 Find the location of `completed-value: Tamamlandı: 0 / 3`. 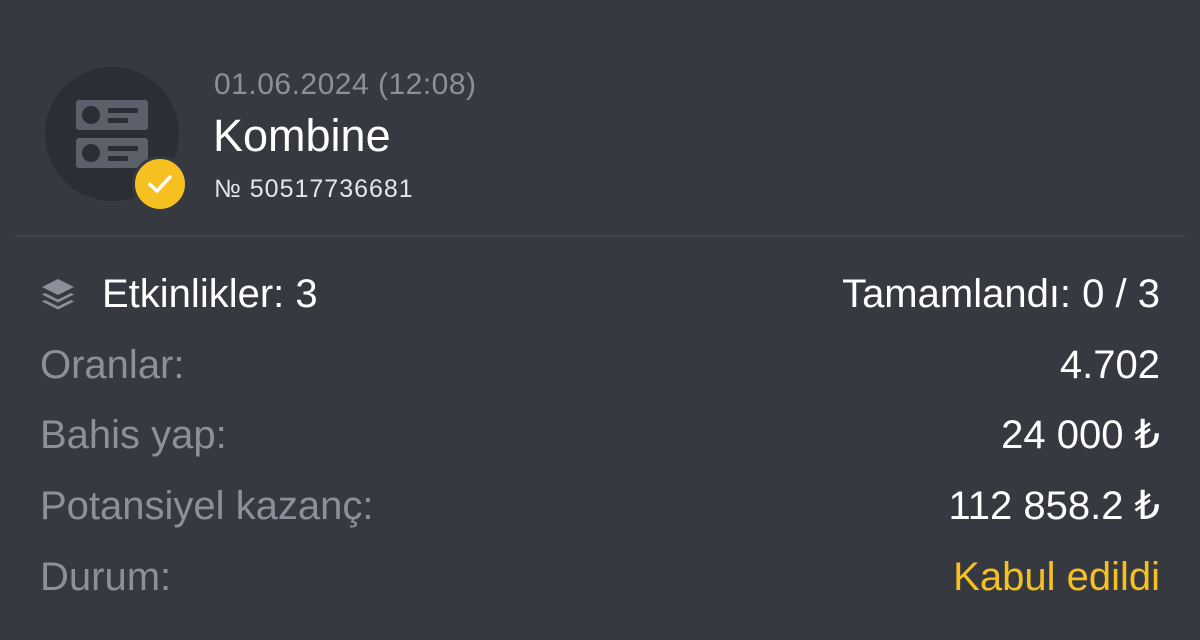

completed-value: Tamamlandı: 0 / 3 is located at coordinates (1001, 293).